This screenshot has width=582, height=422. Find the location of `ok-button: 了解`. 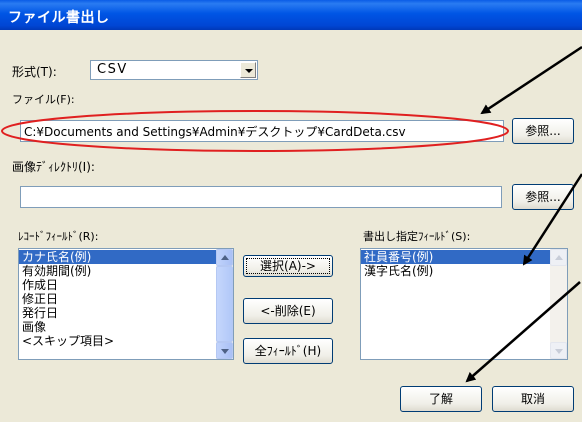

ok-button: 了解 is located at coordinates (441, 399).